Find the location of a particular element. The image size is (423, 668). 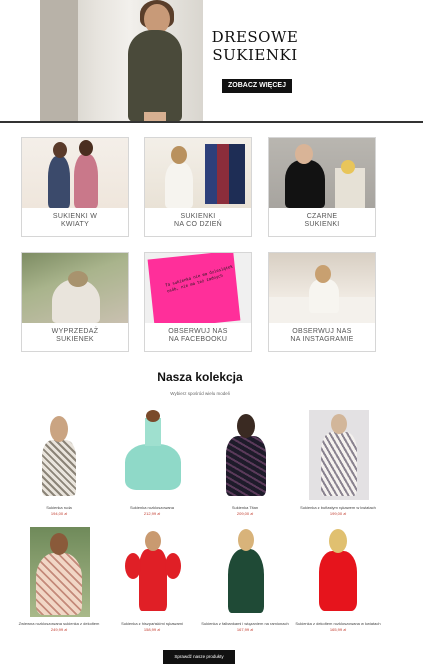

collection-title: Nasza kolekcja is located at coordinates (200, 377).